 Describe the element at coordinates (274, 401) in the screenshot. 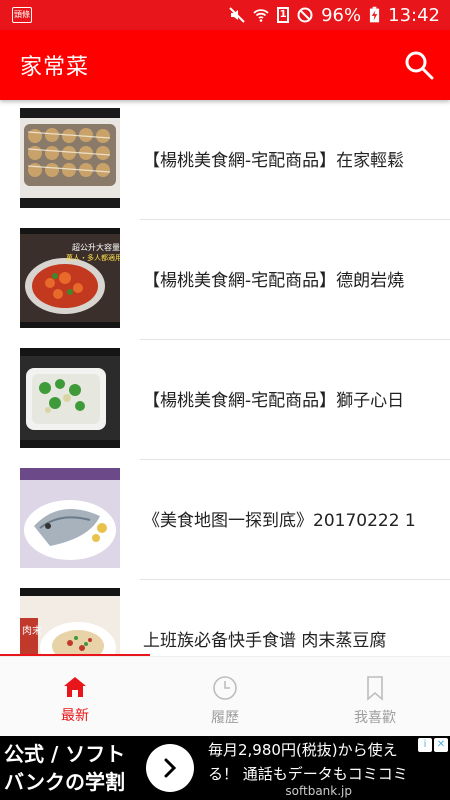

I see `list-item-title: 【楊桃美食網-宅配商品】獅子心日` at that location.